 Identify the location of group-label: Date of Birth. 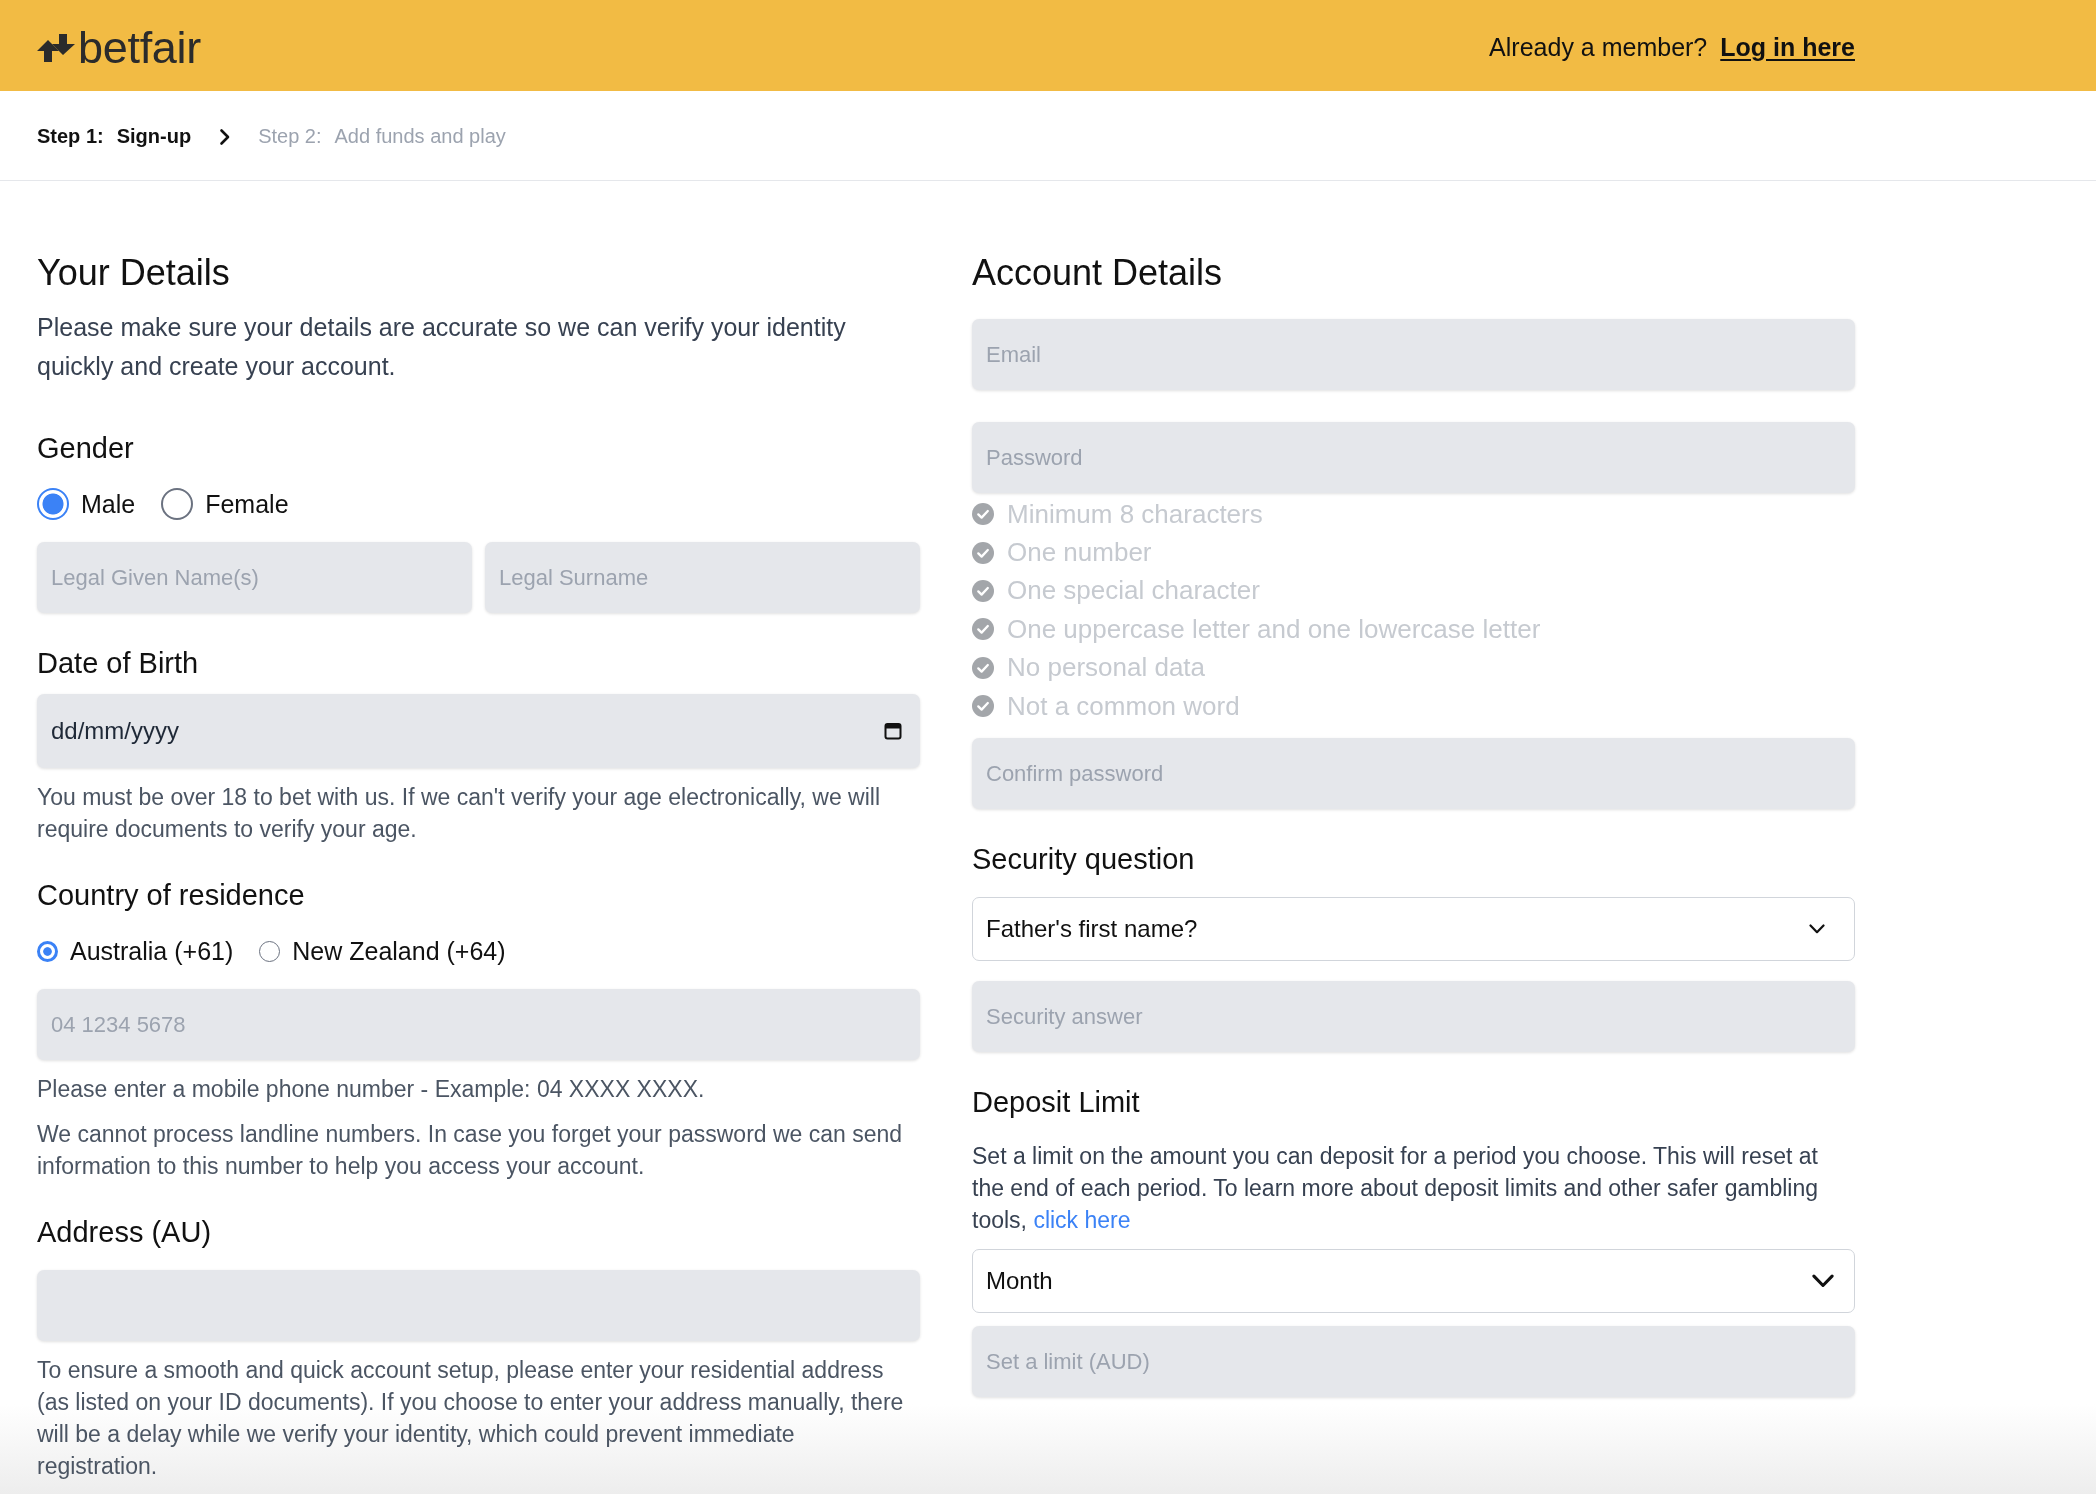
(118, 663).